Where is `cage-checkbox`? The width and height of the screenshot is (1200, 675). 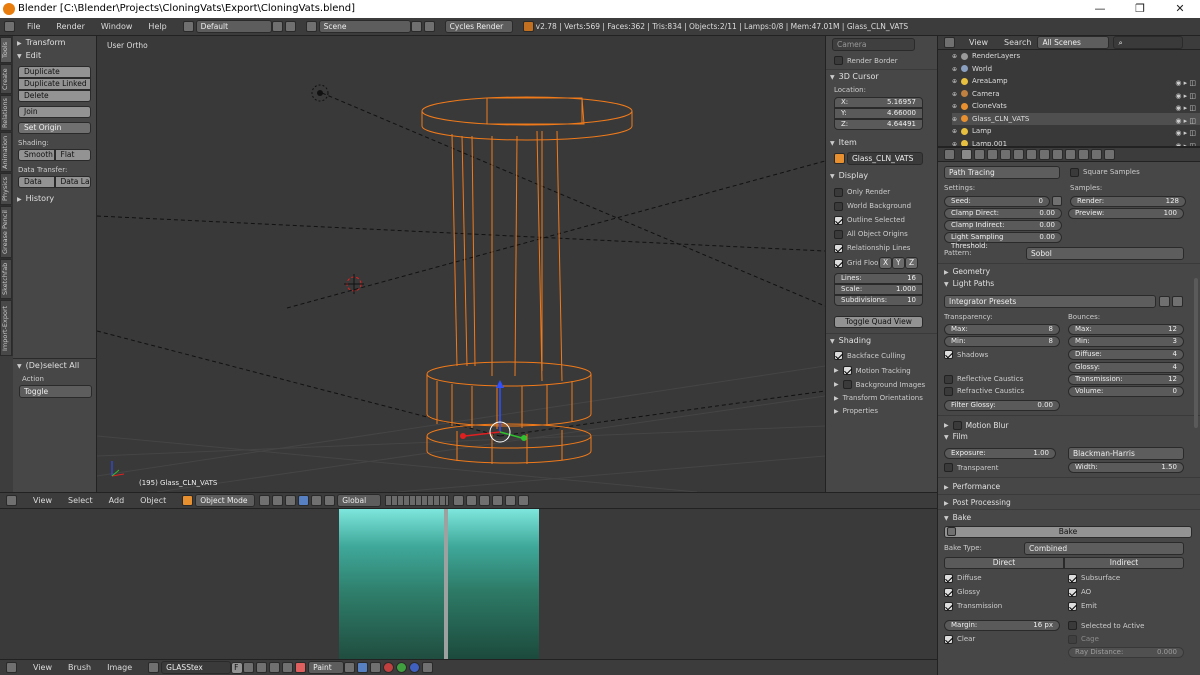
cage-checkbox is located at coordinates (1072, 639).